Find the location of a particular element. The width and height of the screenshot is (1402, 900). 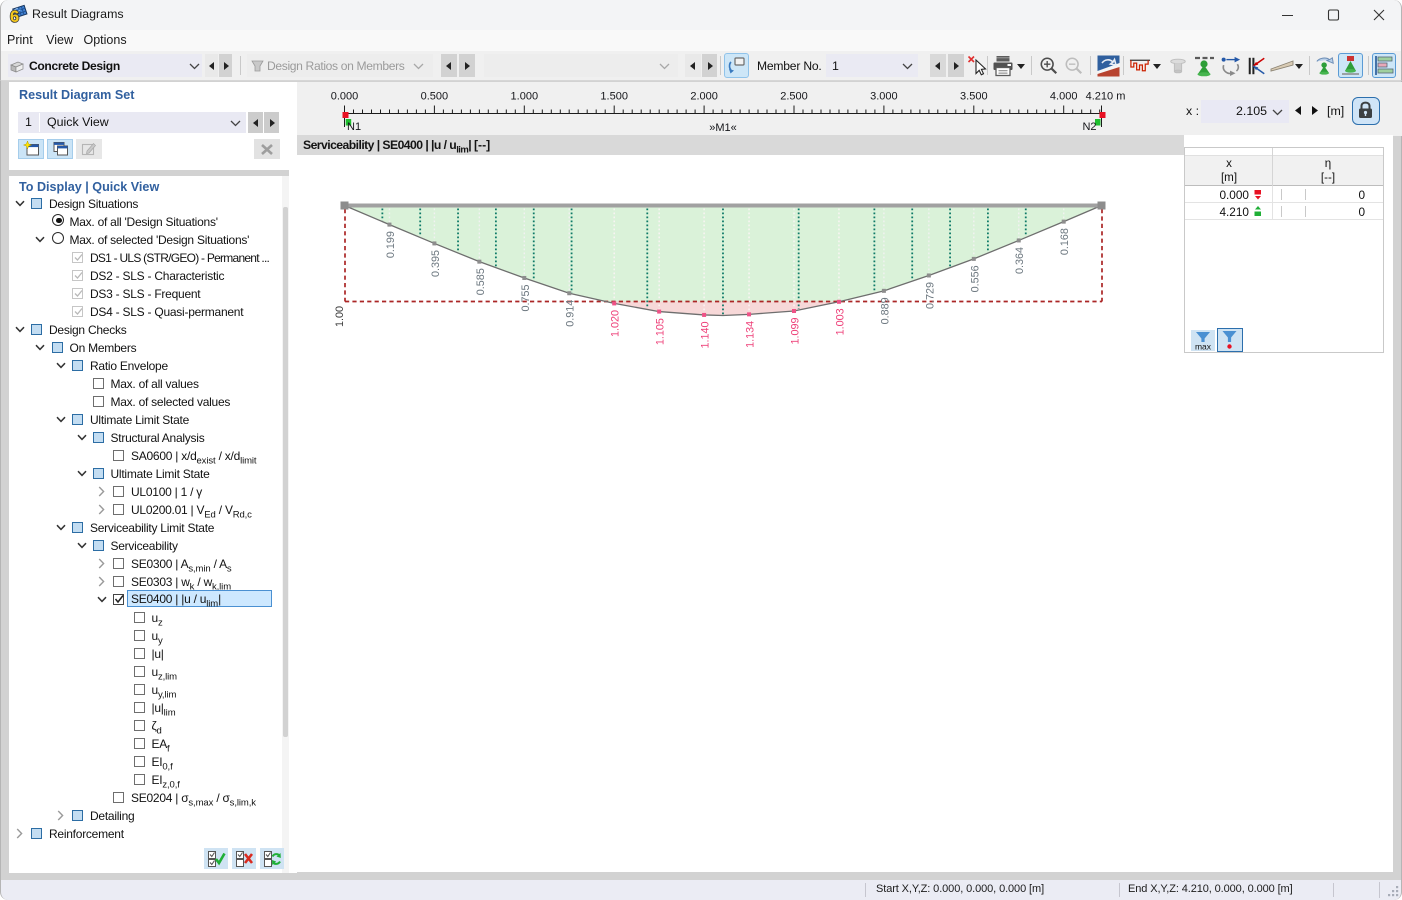

svg-text: 0.729 is located at coordinates (930, 295).